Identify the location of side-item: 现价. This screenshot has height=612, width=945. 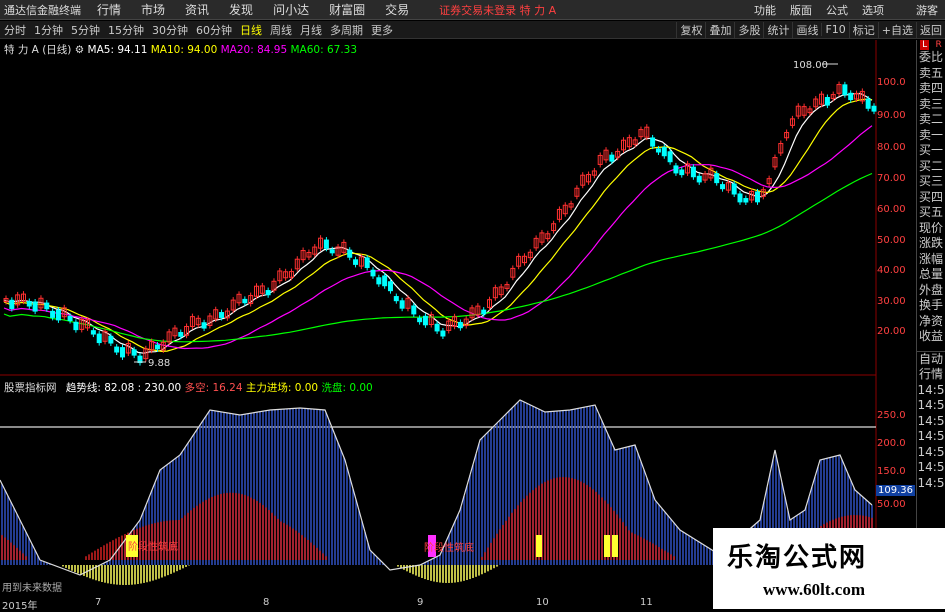
(930, 227).